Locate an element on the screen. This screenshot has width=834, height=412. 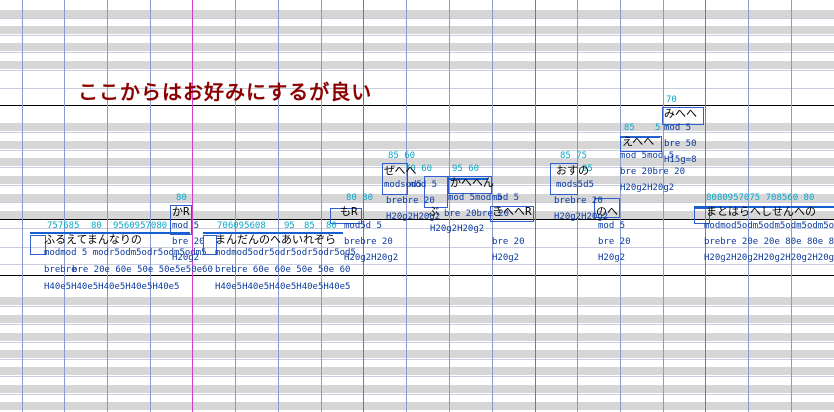
bre-param: bre 20bre 20 is located at coordinates (653, 172).